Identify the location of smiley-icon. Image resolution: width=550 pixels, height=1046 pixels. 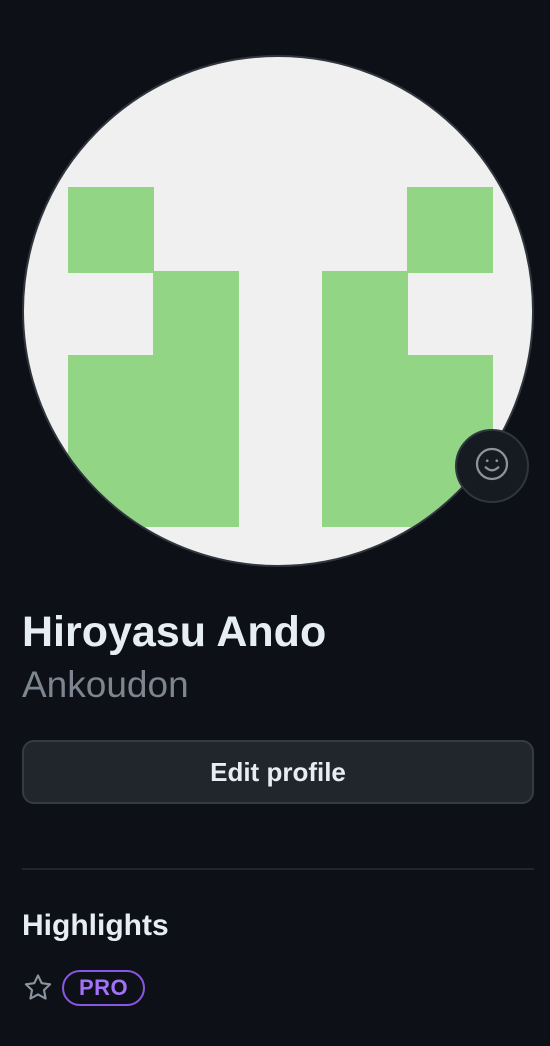
(492, 466).